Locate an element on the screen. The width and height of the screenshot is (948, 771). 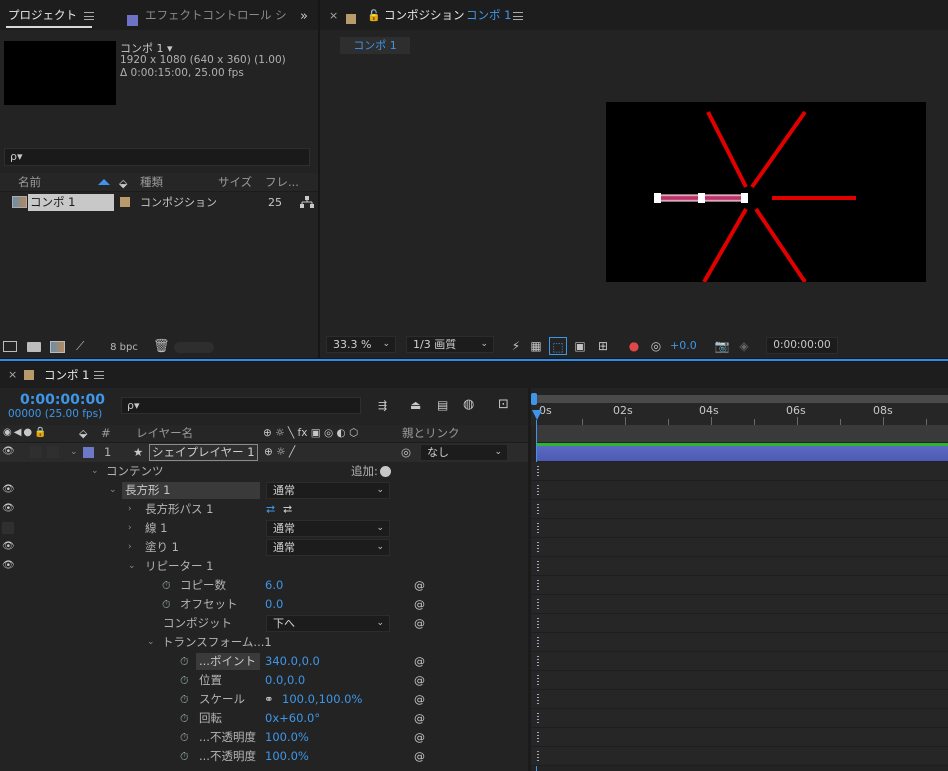
anchor-stopwatch-icon: ⏱ is located at coordinates (184, 661).